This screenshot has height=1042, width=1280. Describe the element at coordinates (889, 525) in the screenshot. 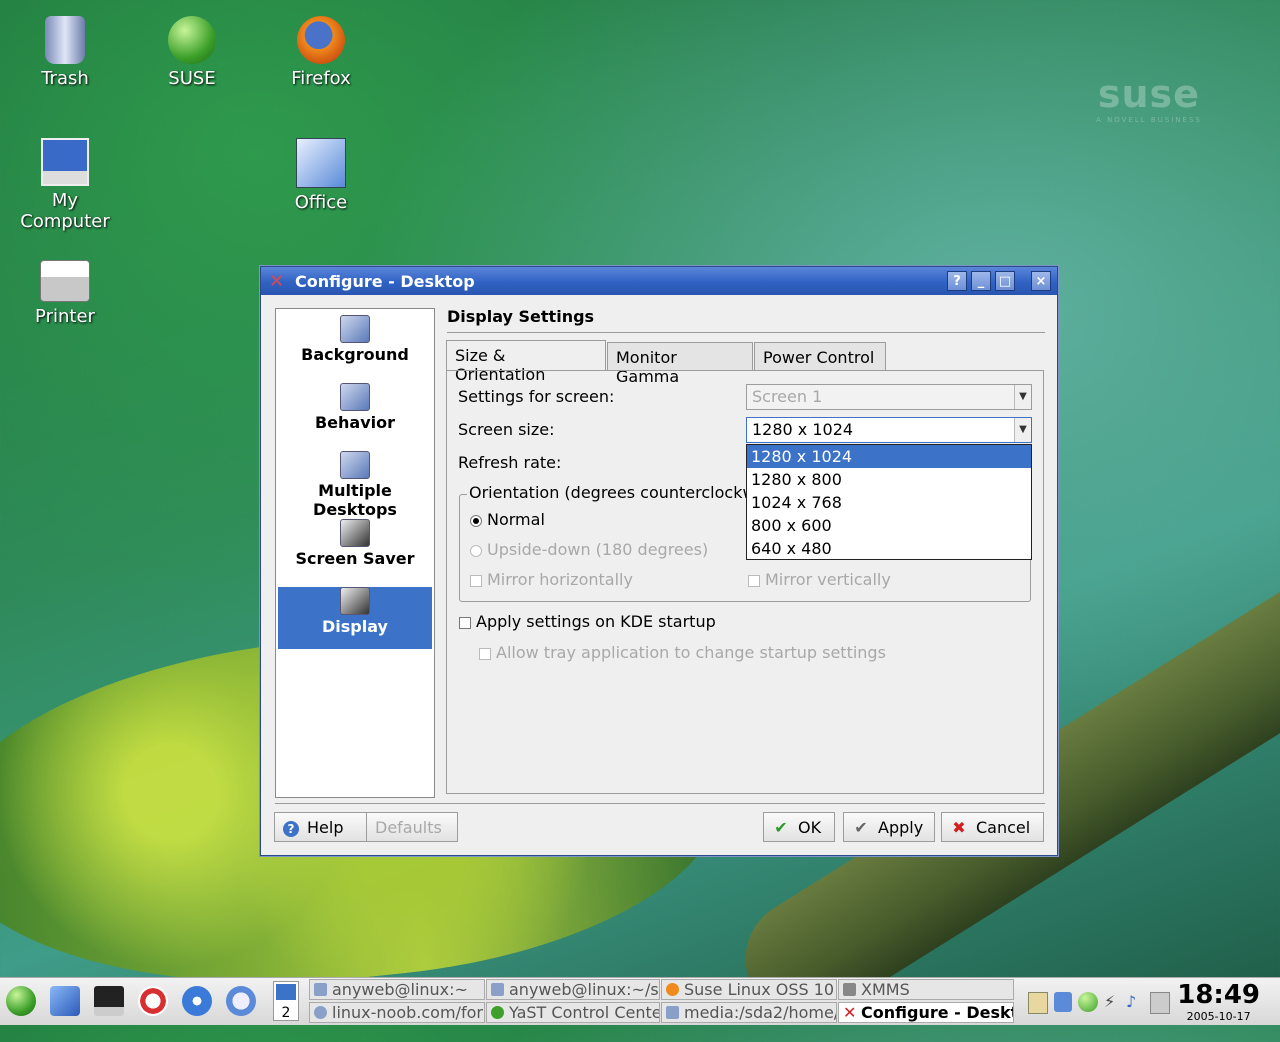

I see `screen-size-option: 800 x 600` at that location.